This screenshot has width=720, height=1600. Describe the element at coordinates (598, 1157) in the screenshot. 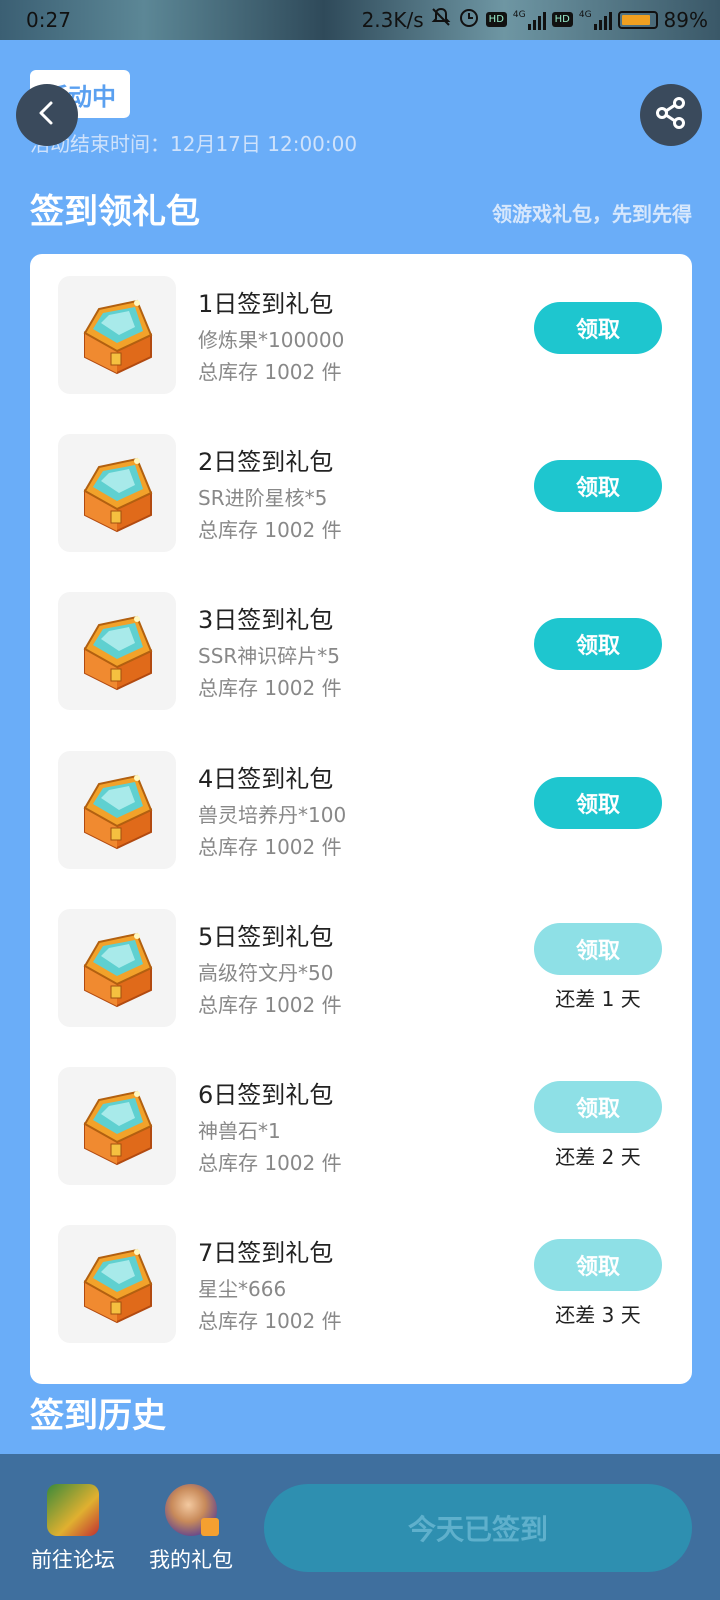

I see `days-remaining: 还差 2 天` at that location.